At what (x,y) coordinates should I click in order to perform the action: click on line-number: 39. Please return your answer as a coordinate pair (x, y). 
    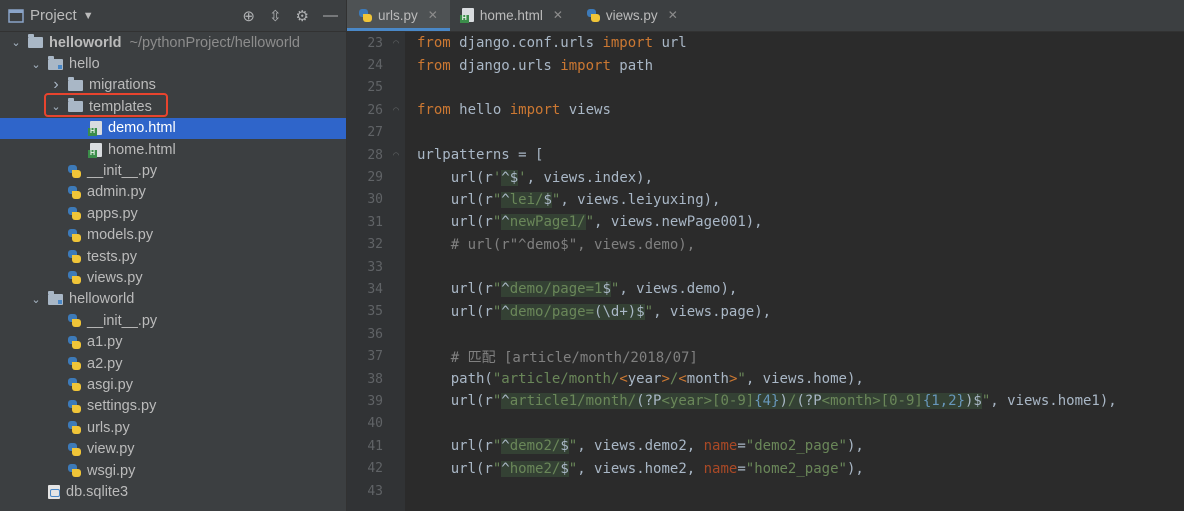
    Looking at the image, I should click on (375, 401).